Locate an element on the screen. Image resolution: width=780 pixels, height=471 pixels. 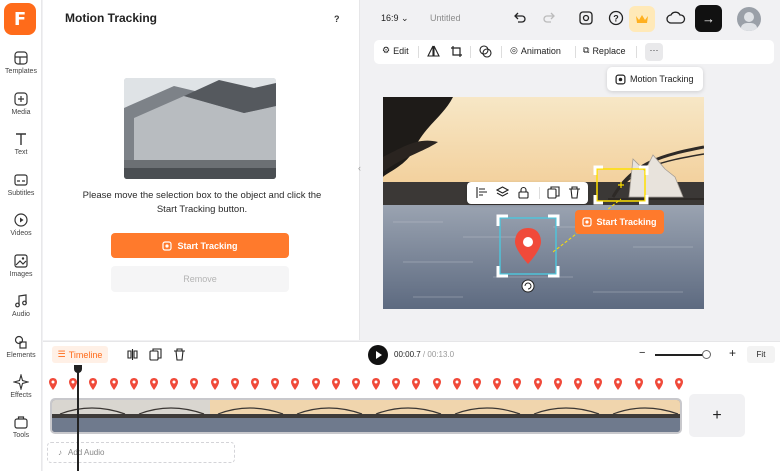
replace-tool: ⧉ Replace is located at coordinates (604, 50).